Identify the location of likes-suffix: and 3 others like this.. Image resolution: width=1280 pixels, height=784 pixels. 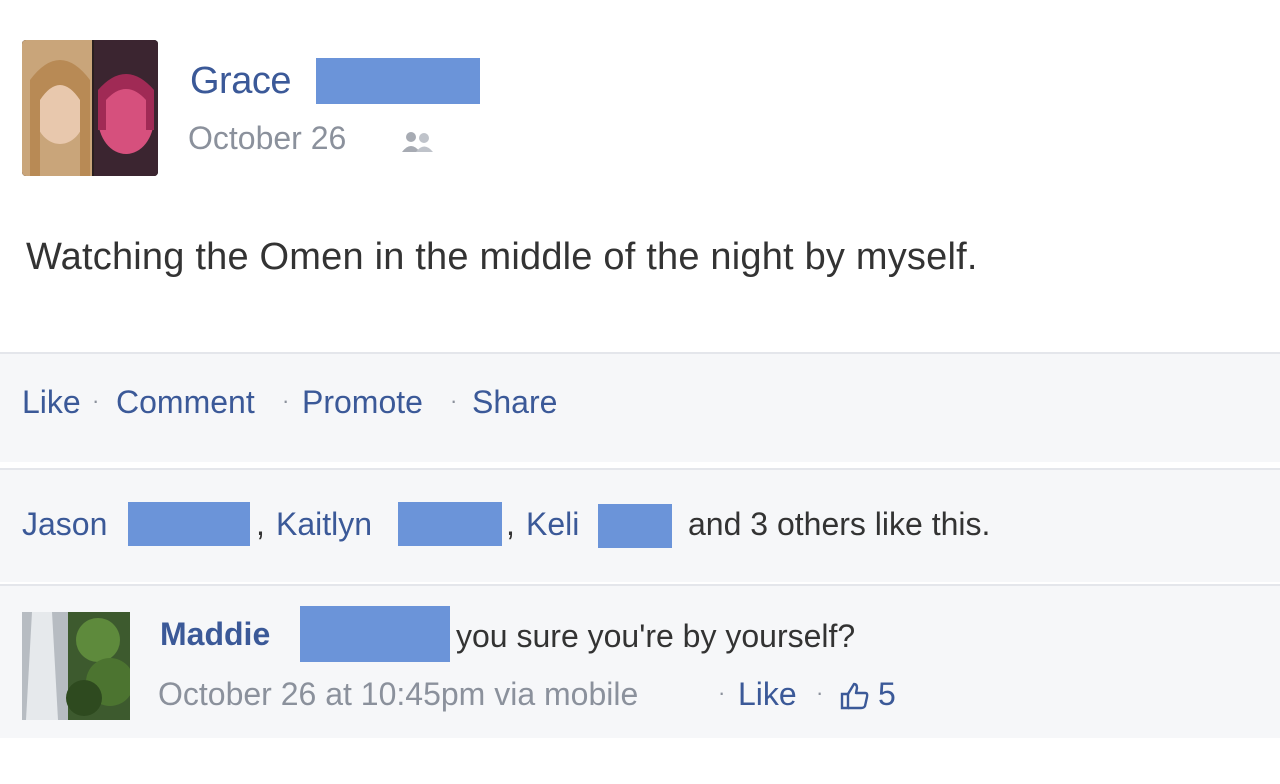
(839, 524).